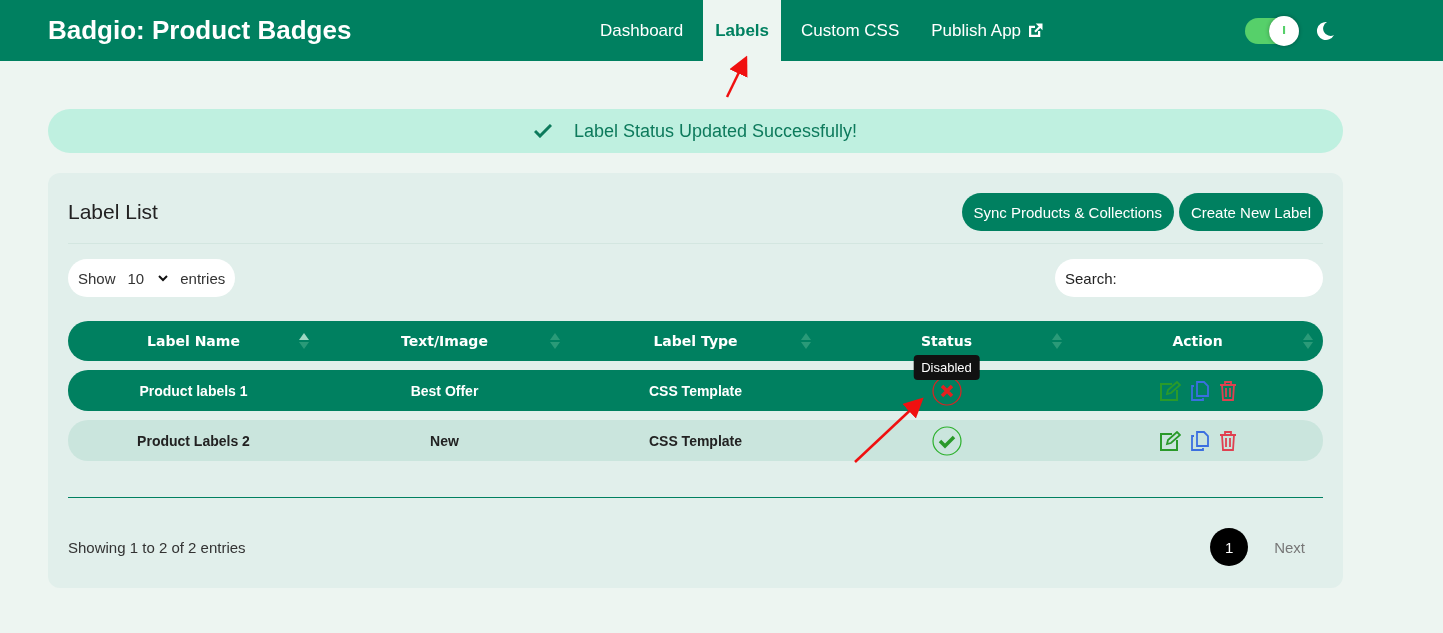 Image resolution: width=1443 pixels, height=633 pixels. I want to click on check-icon, so click(542, 131).